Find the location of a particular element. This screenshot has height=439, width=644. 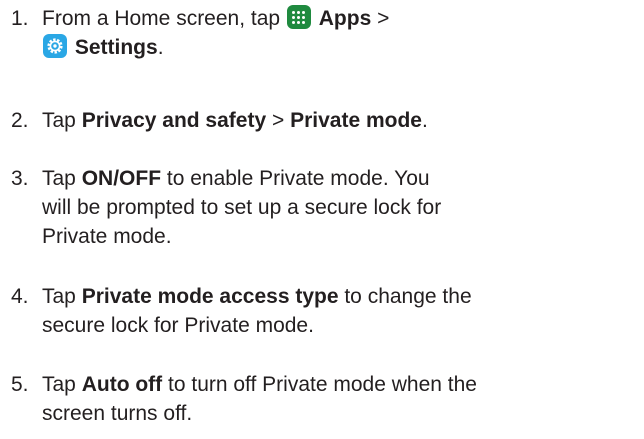

apps-icon is located at coordinates (298, 17).